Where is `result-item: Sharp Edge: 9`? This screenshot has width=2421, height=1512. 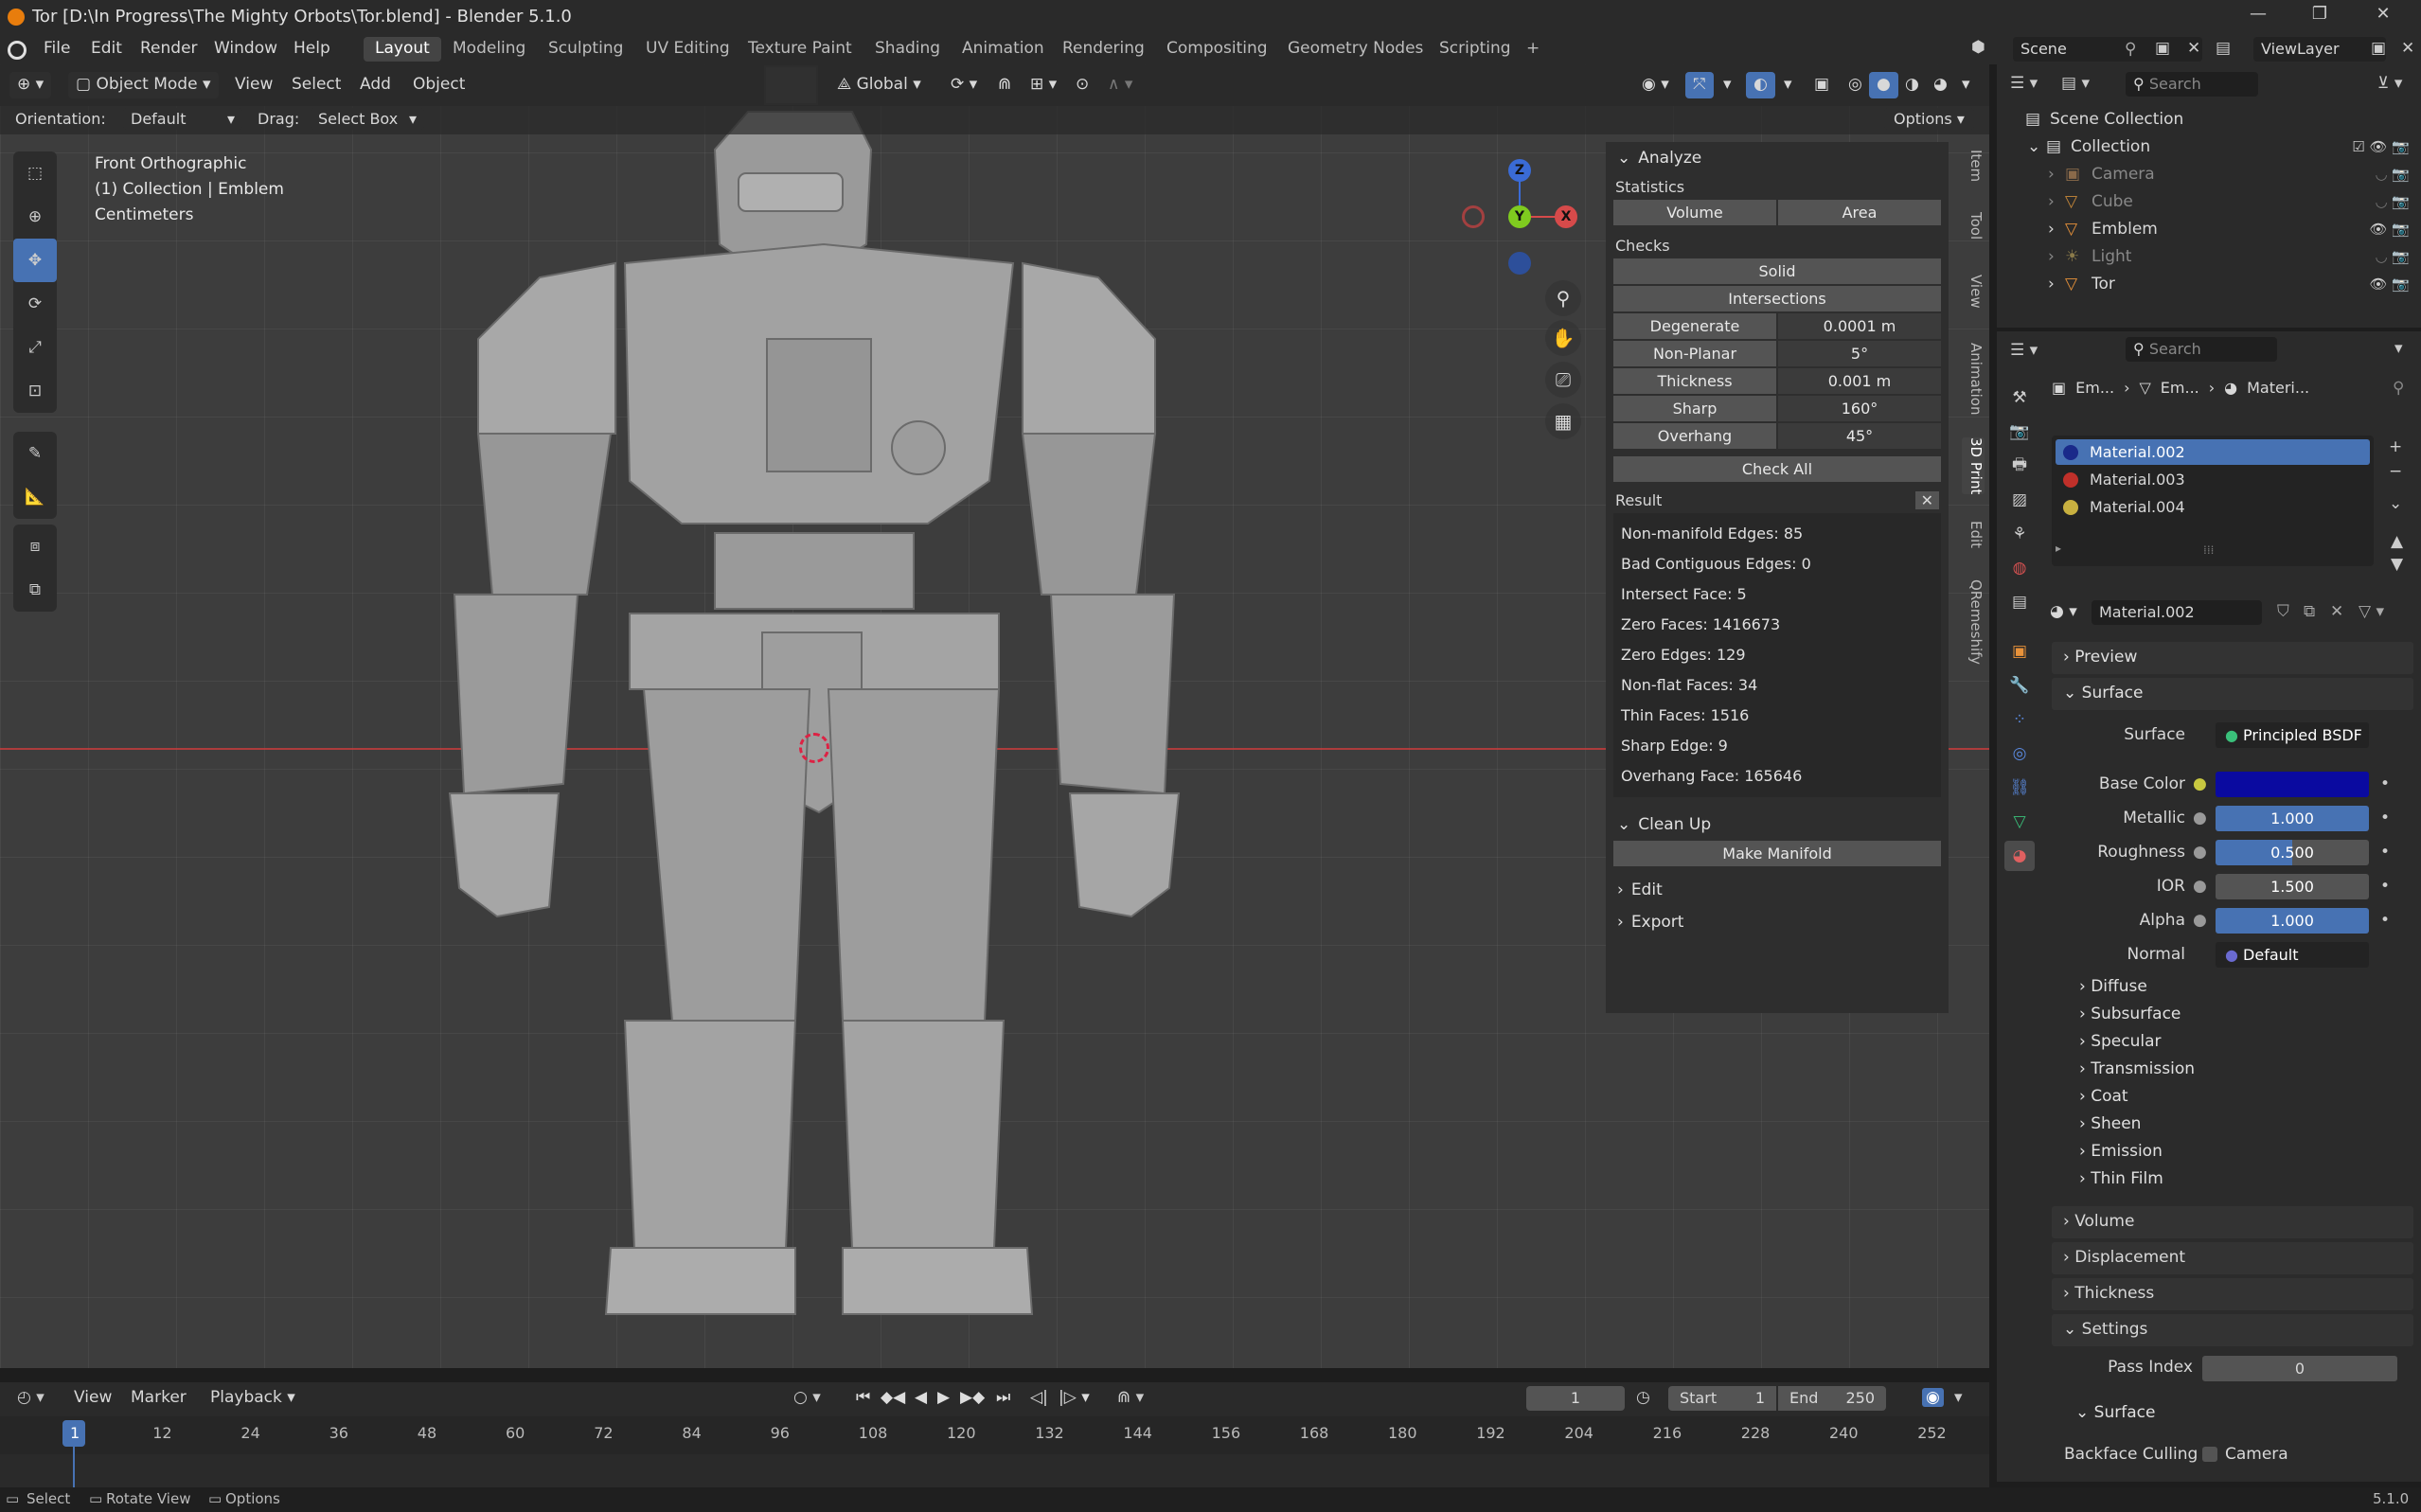
result-item: Sharp Edge: 9 is located at coordinates (1777, 746).